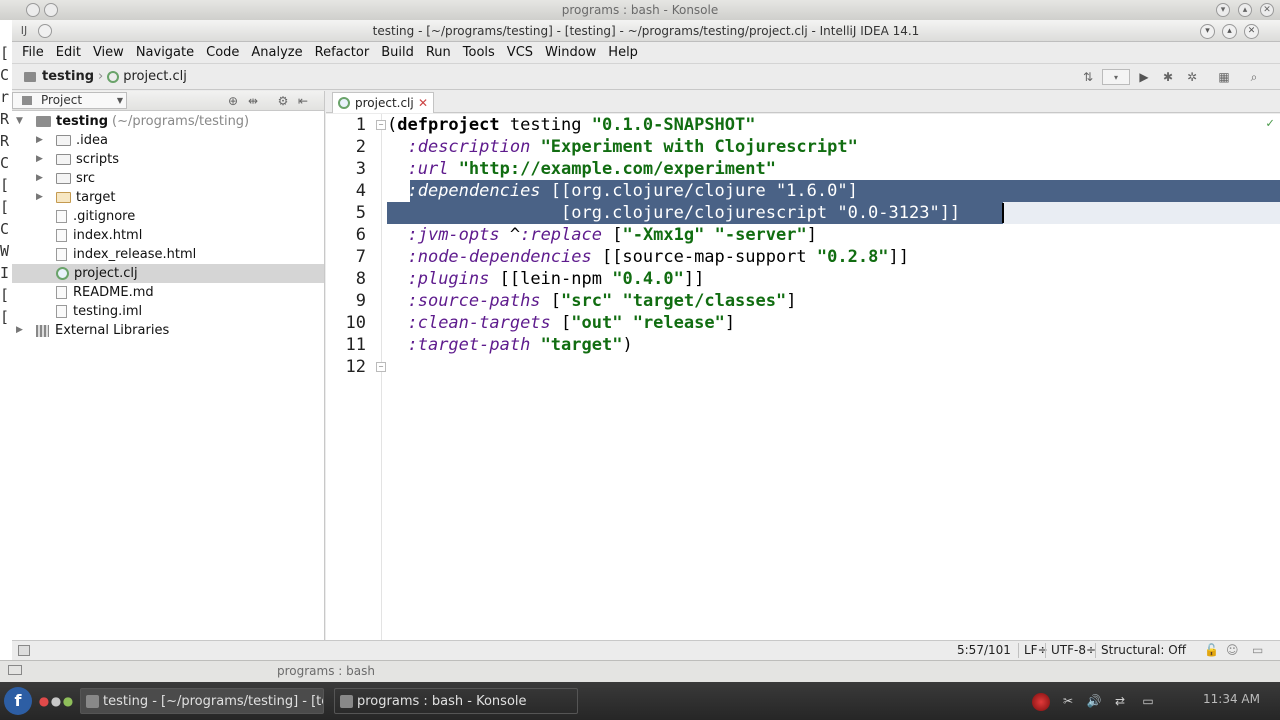  What do you see at coordinates (24, 31) in the screenshot?
I see `intellij-app-icon: IJ` at bounding box center [24, 31].